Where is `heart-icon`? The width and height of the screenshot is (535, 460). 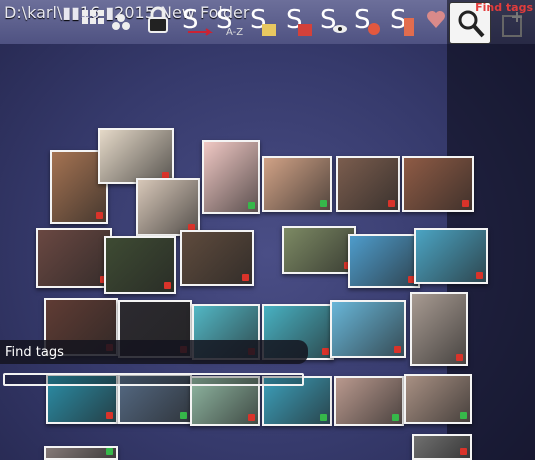
heart-icon is located at coordinates (436, 19).